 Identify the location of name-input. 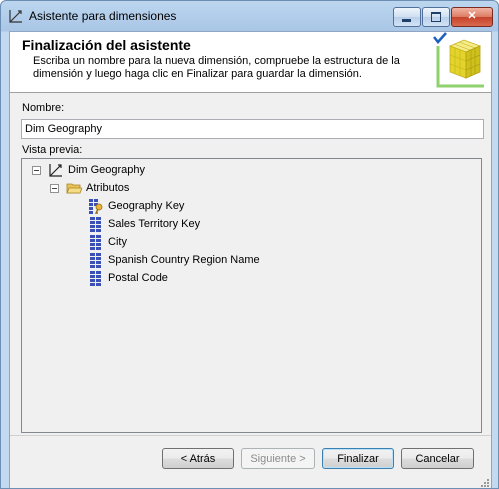
(252, 129).